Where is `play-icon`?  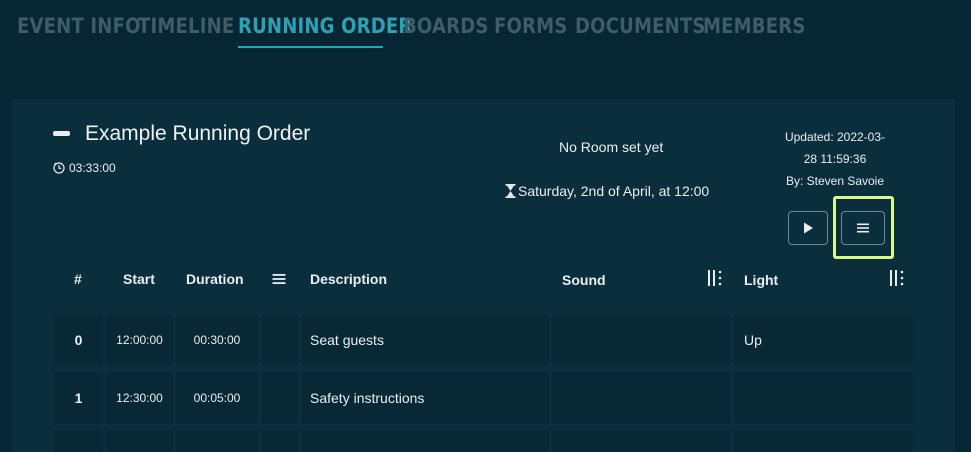
play-icon is located at coordinates (808, 228).